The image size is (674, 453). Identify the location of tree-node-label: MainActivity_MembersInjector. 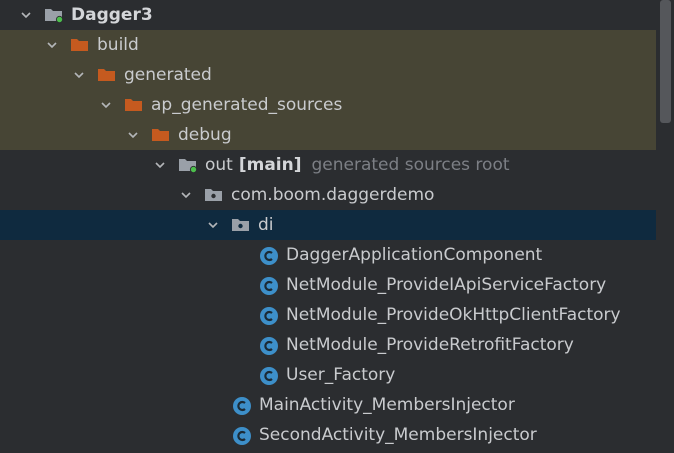
(387, 405).